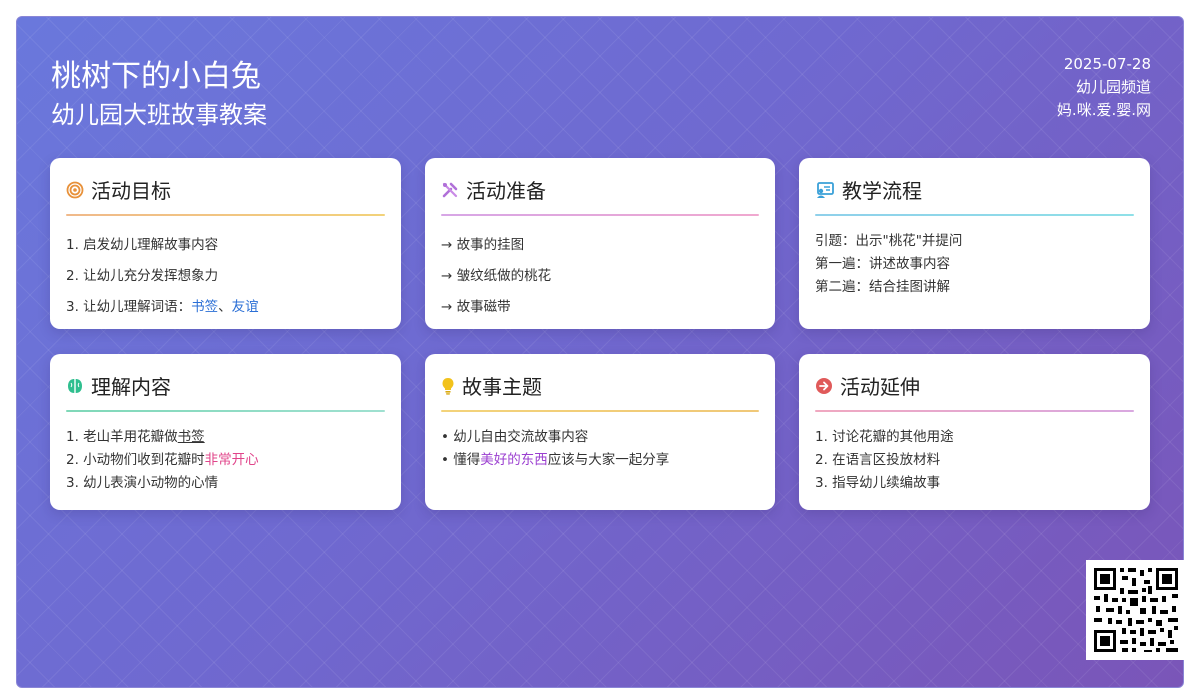 This screenshot has height=688, width=1200. I want to click on card-flow-title: 教学流程, so click(882, 191).